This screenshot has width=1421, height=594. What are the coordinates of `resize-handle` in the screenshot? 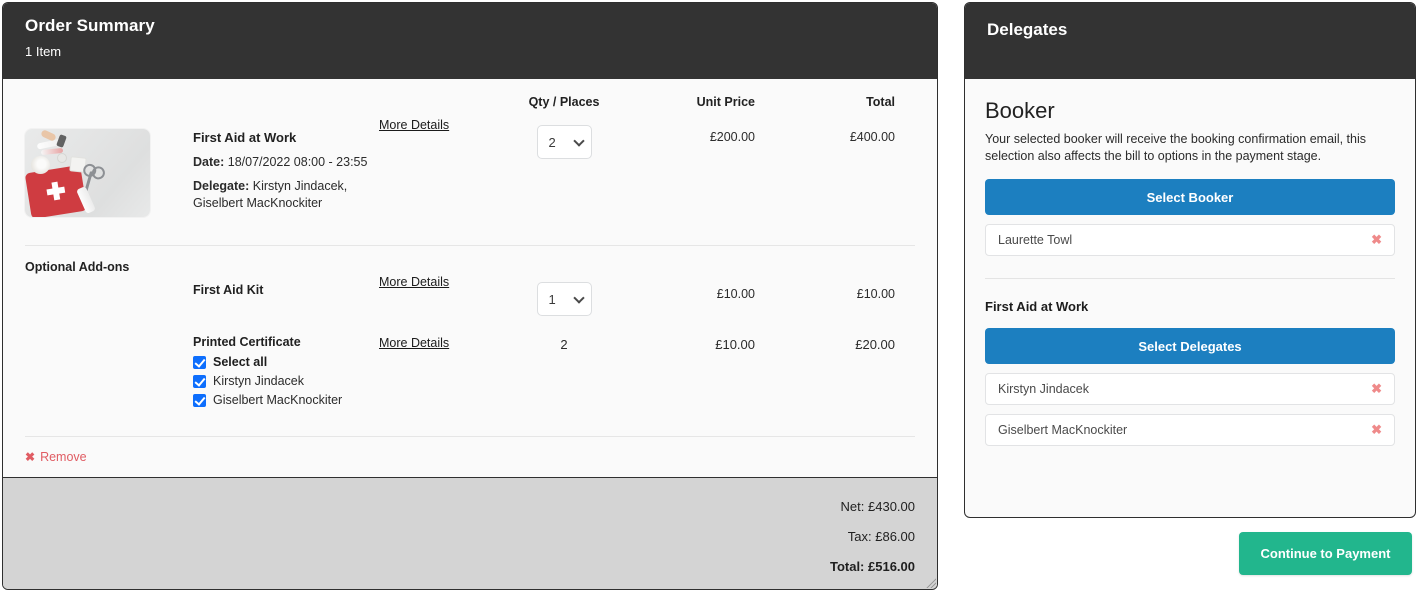 It's located at (930, 582).